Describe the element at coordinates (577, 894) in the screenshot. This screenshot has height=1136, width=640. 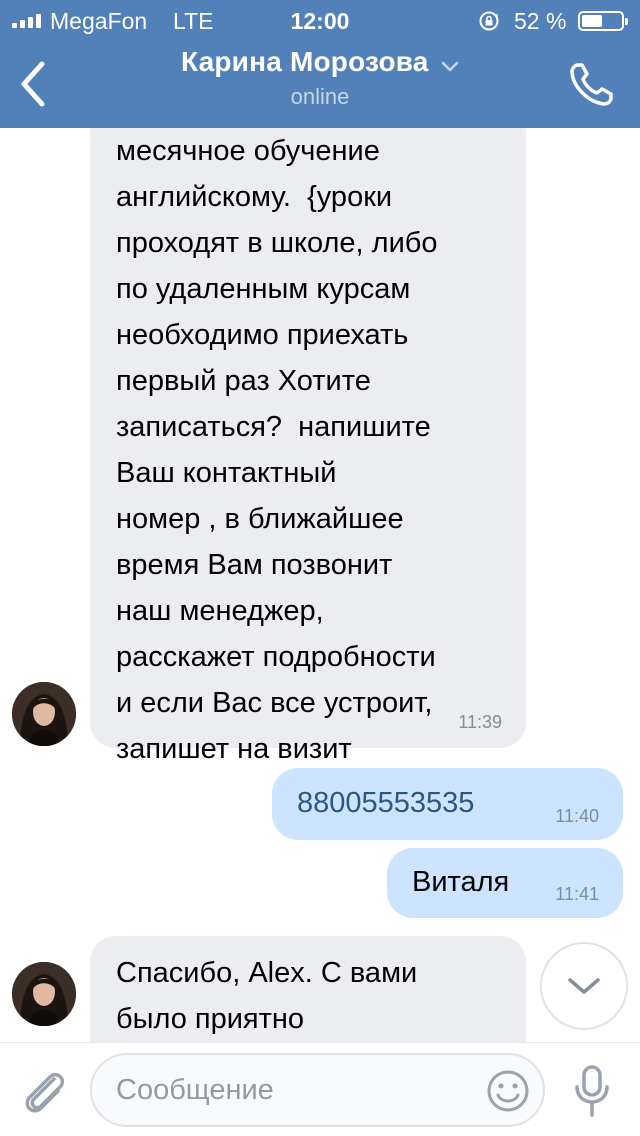
I see `message-time: 11:41` at that location.